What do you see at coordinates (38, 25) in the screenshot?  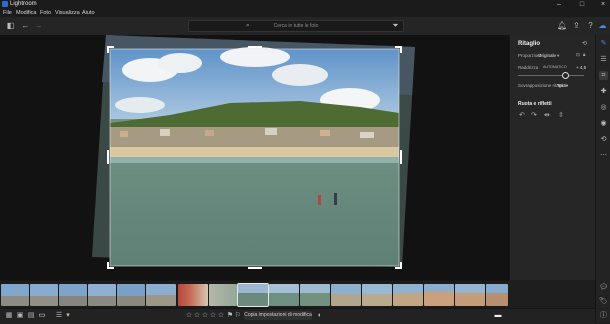 I see `forward-arrow-icon: →` at bounding box center [38, 25].